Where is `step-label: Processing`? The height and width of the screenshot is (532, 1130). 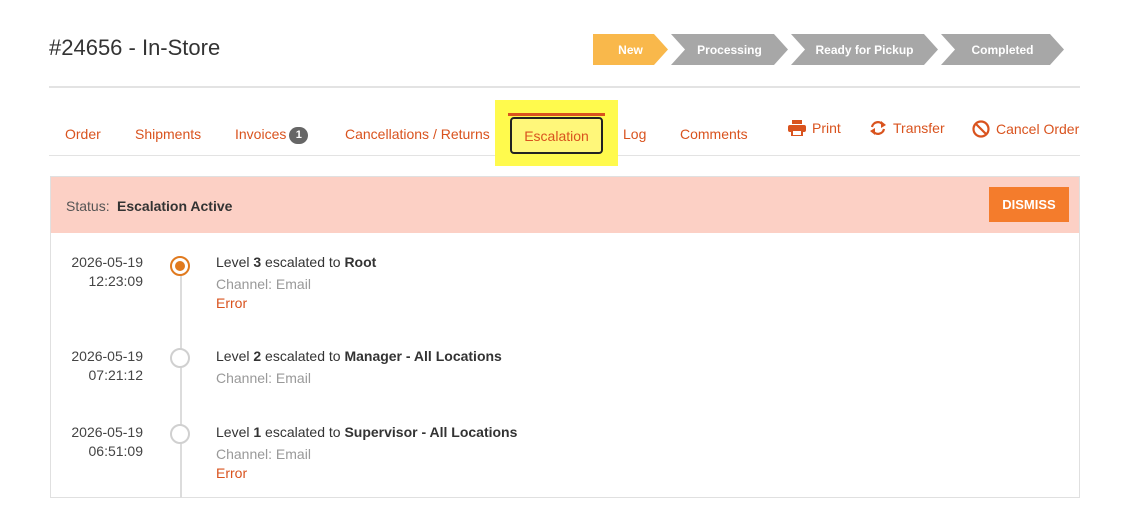
step-label: Processing is located at coordinates (729, 49).